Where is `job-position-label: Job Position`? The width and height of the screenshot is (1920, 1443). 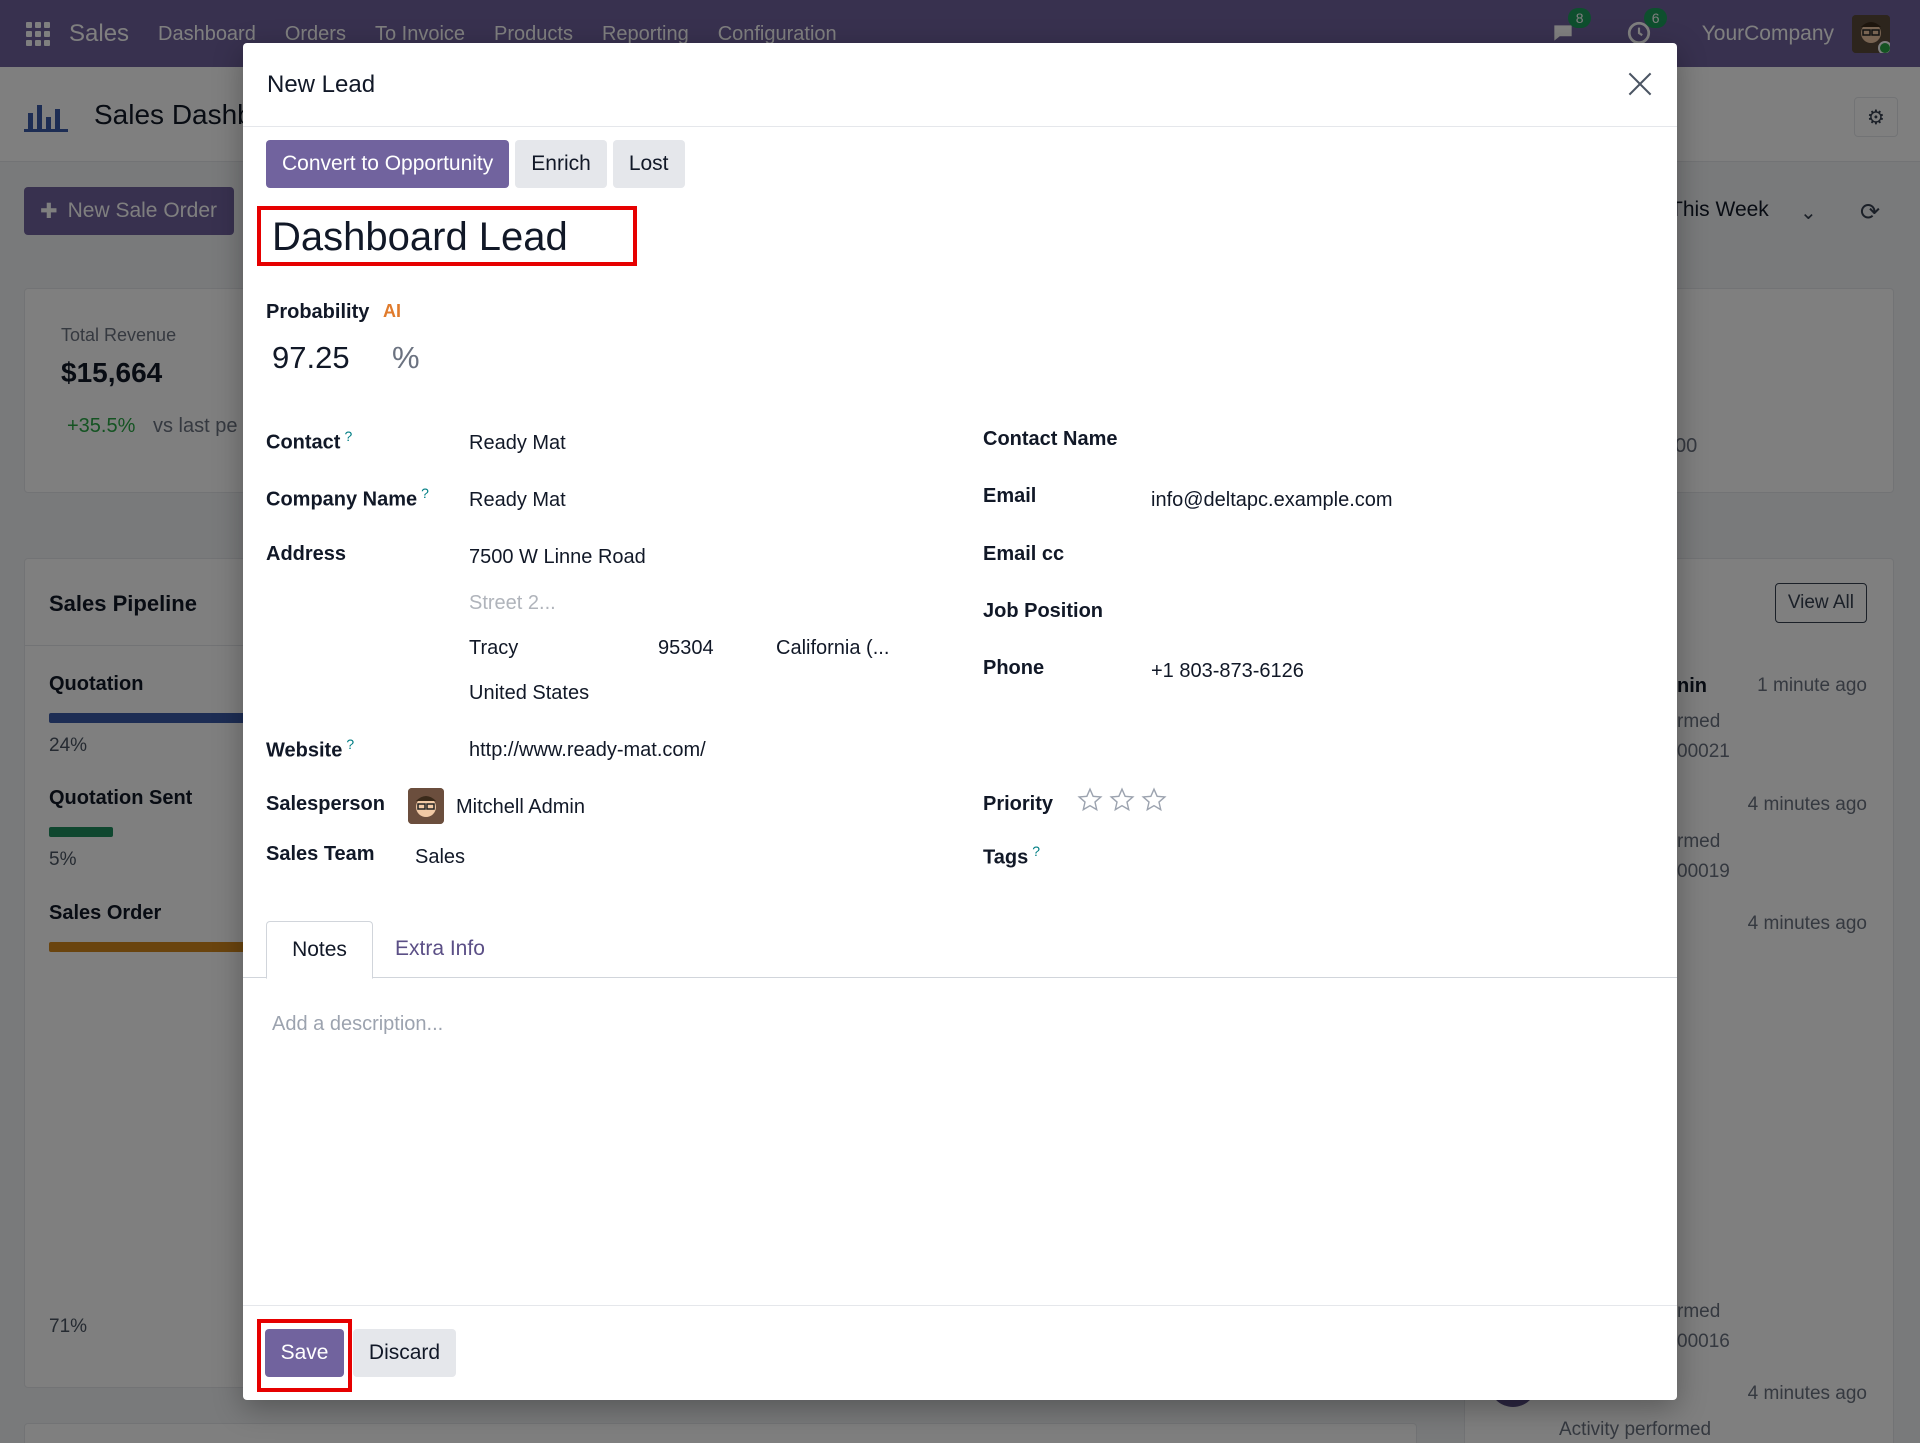 job-position-label: Job Position is located at coordinates (1043, 611).